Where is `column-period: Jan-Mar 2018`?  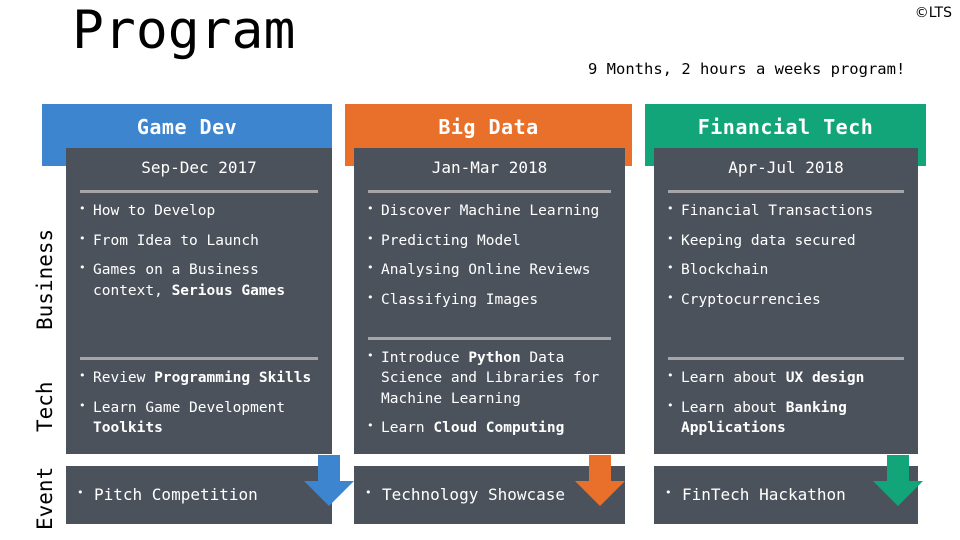 column-period: Jan-Mar 2018 is located at coordinates (489, 167).